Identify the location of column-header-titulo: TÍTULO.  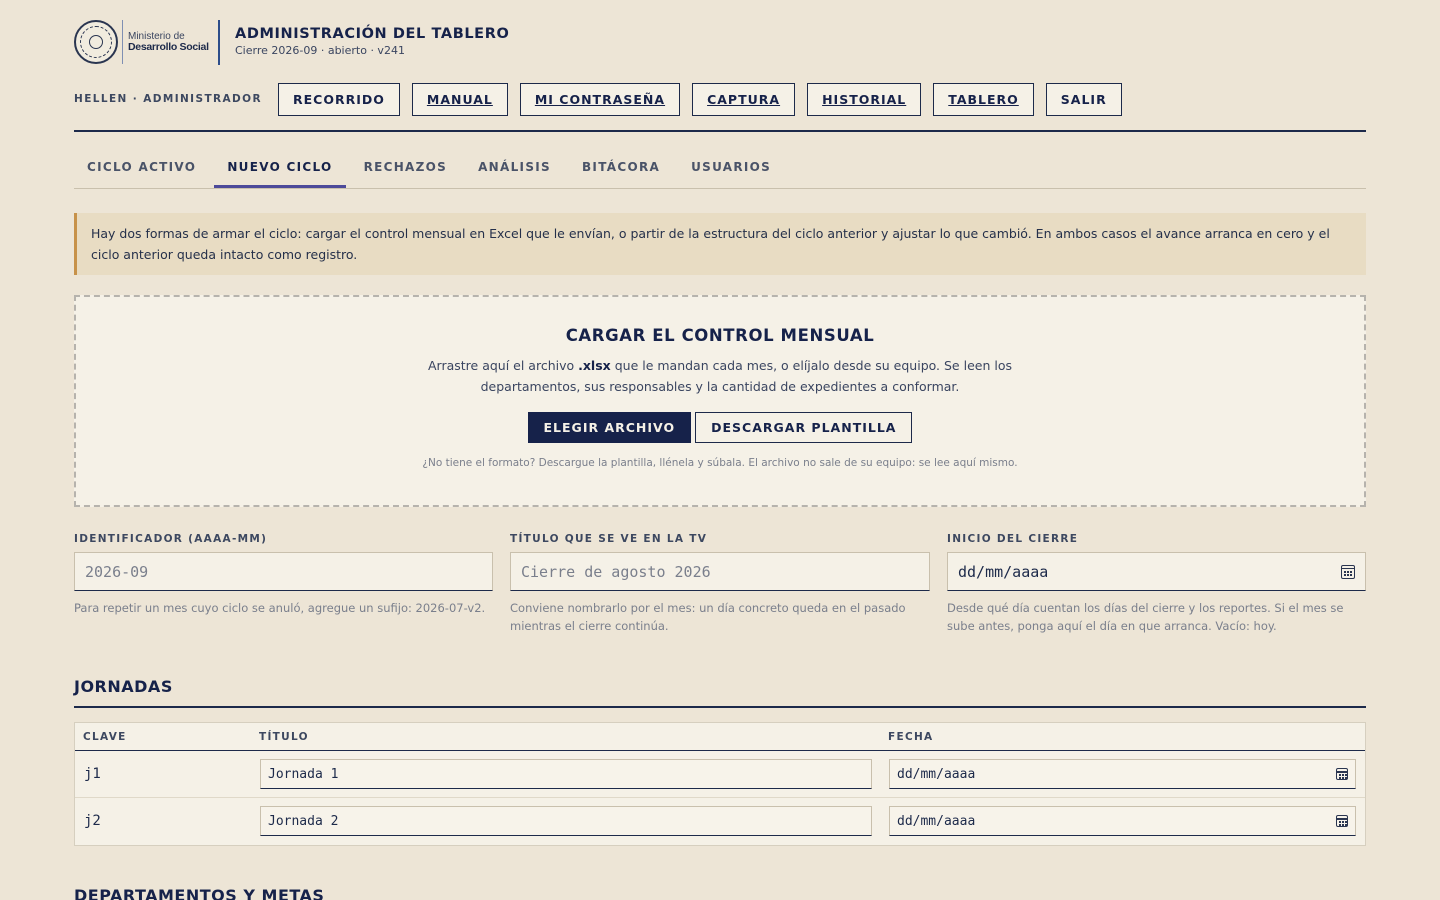
(284, 737).